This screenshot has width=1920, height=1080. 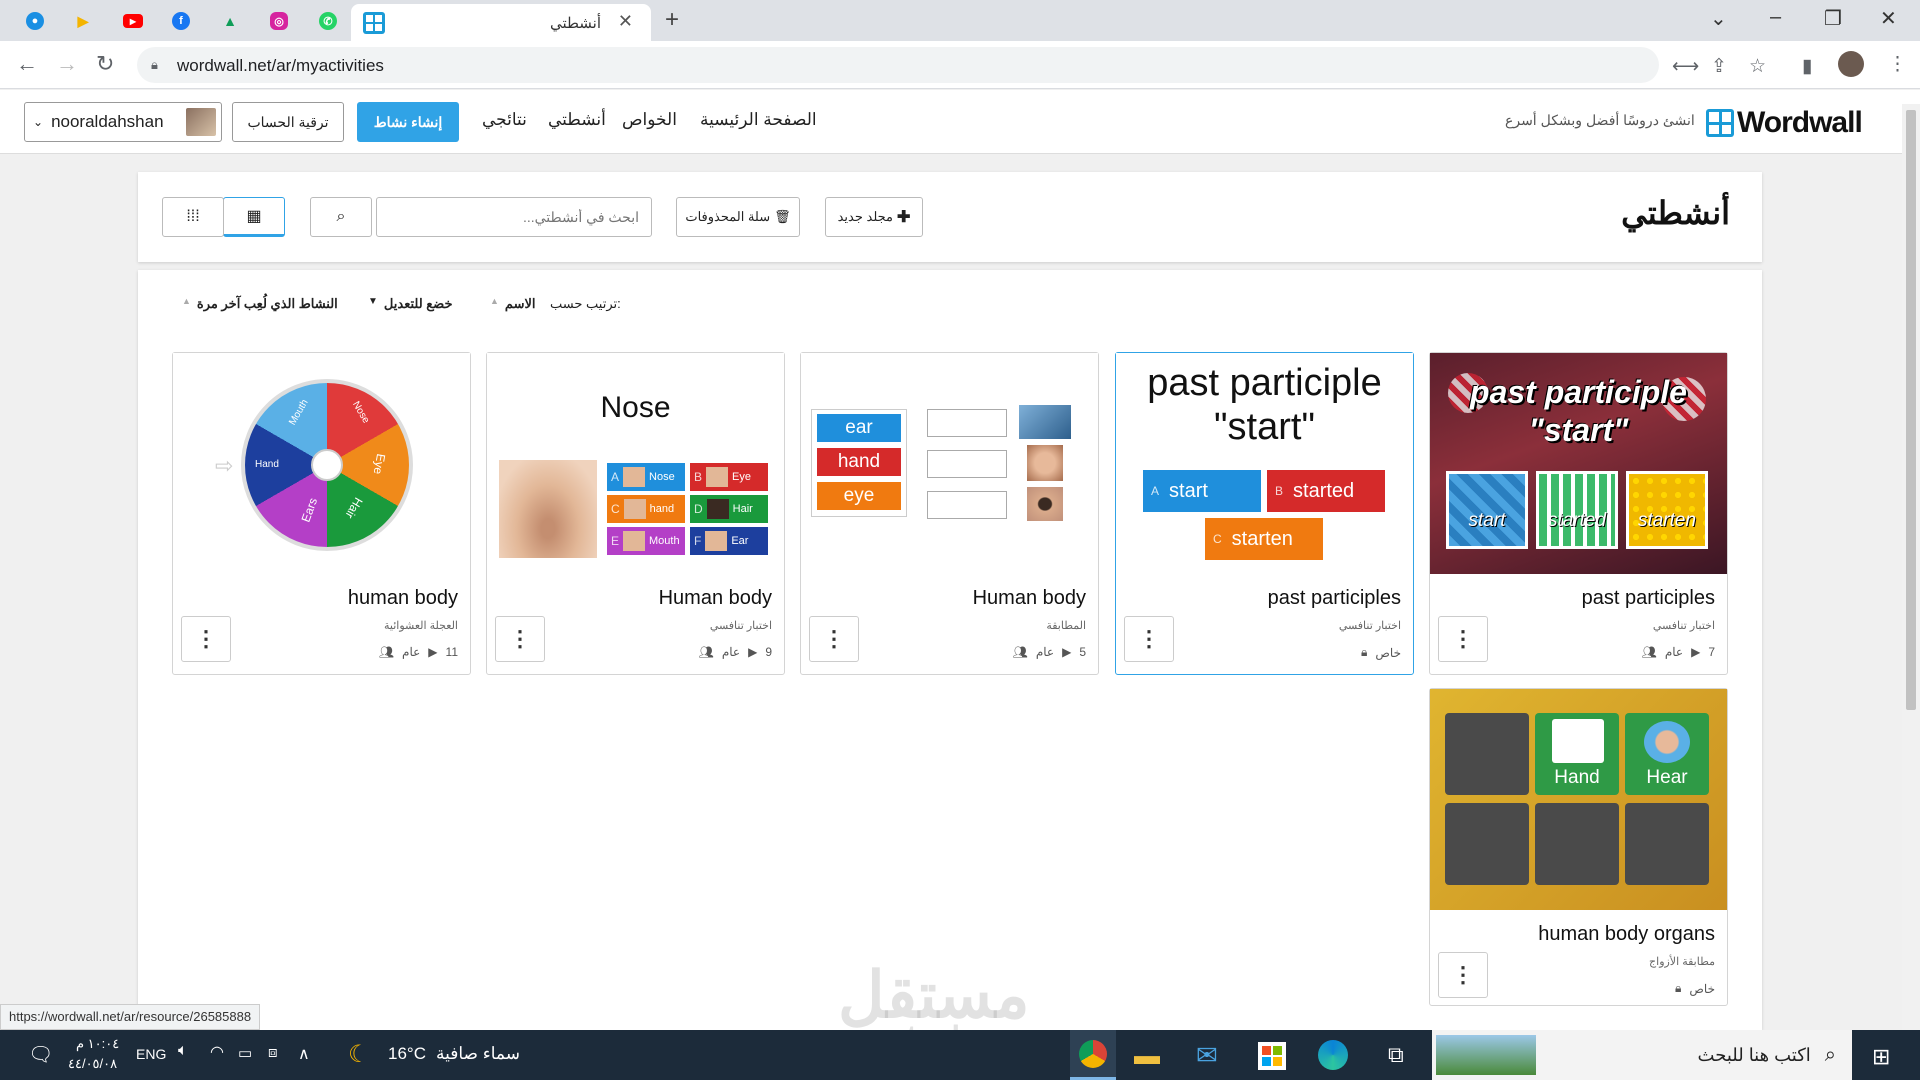 What do you see at coordinates (1626, 934) in the screenshot?
I see `activity-title: human body organs` at bounding box center [1626, 934].